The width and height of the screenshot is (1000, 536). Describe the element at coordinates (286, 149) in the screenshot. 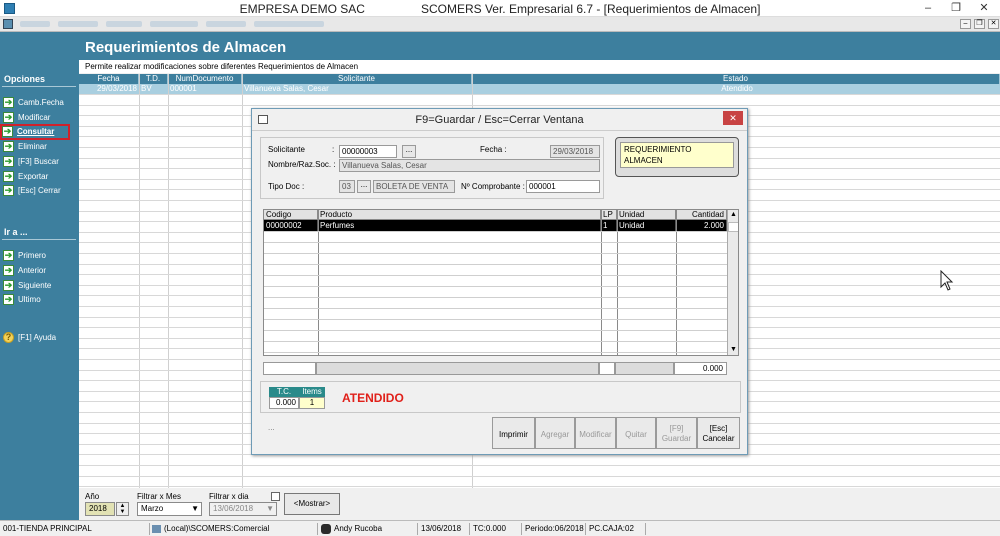

I see `solicitante-label: Solicitante` at that location.